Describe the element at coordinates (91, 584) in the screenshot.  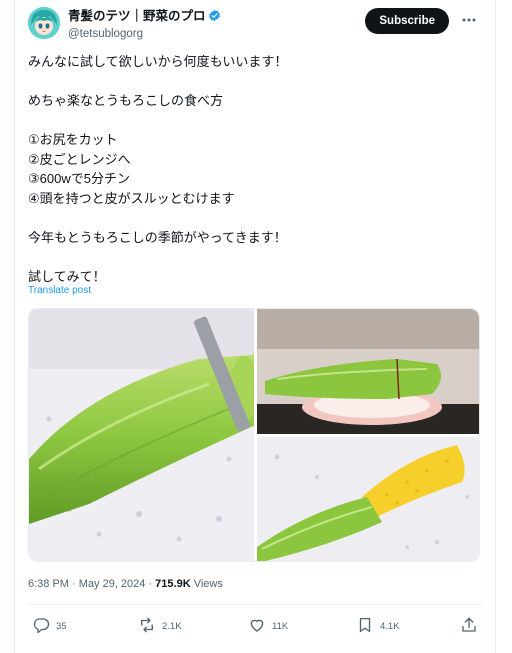
I see `tweet-timestamp: 6:38 PM · May 29, 2024 ·` at that location.